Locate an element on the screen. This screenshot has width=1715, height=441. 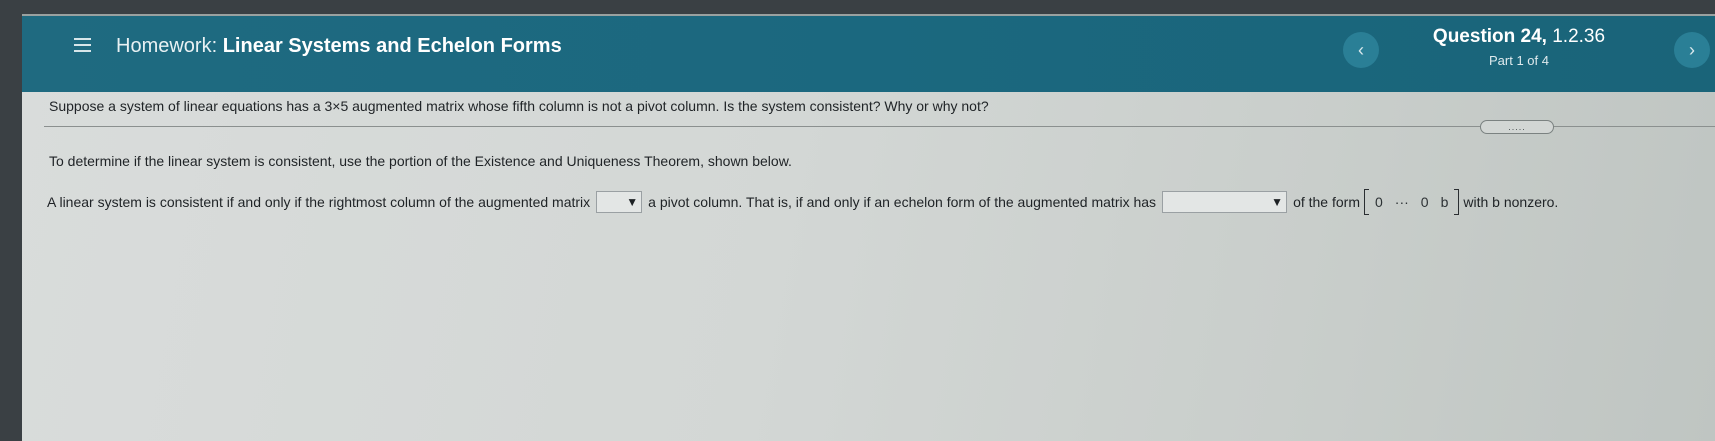
next-question-button: › is located at coordinates (1692, 50).